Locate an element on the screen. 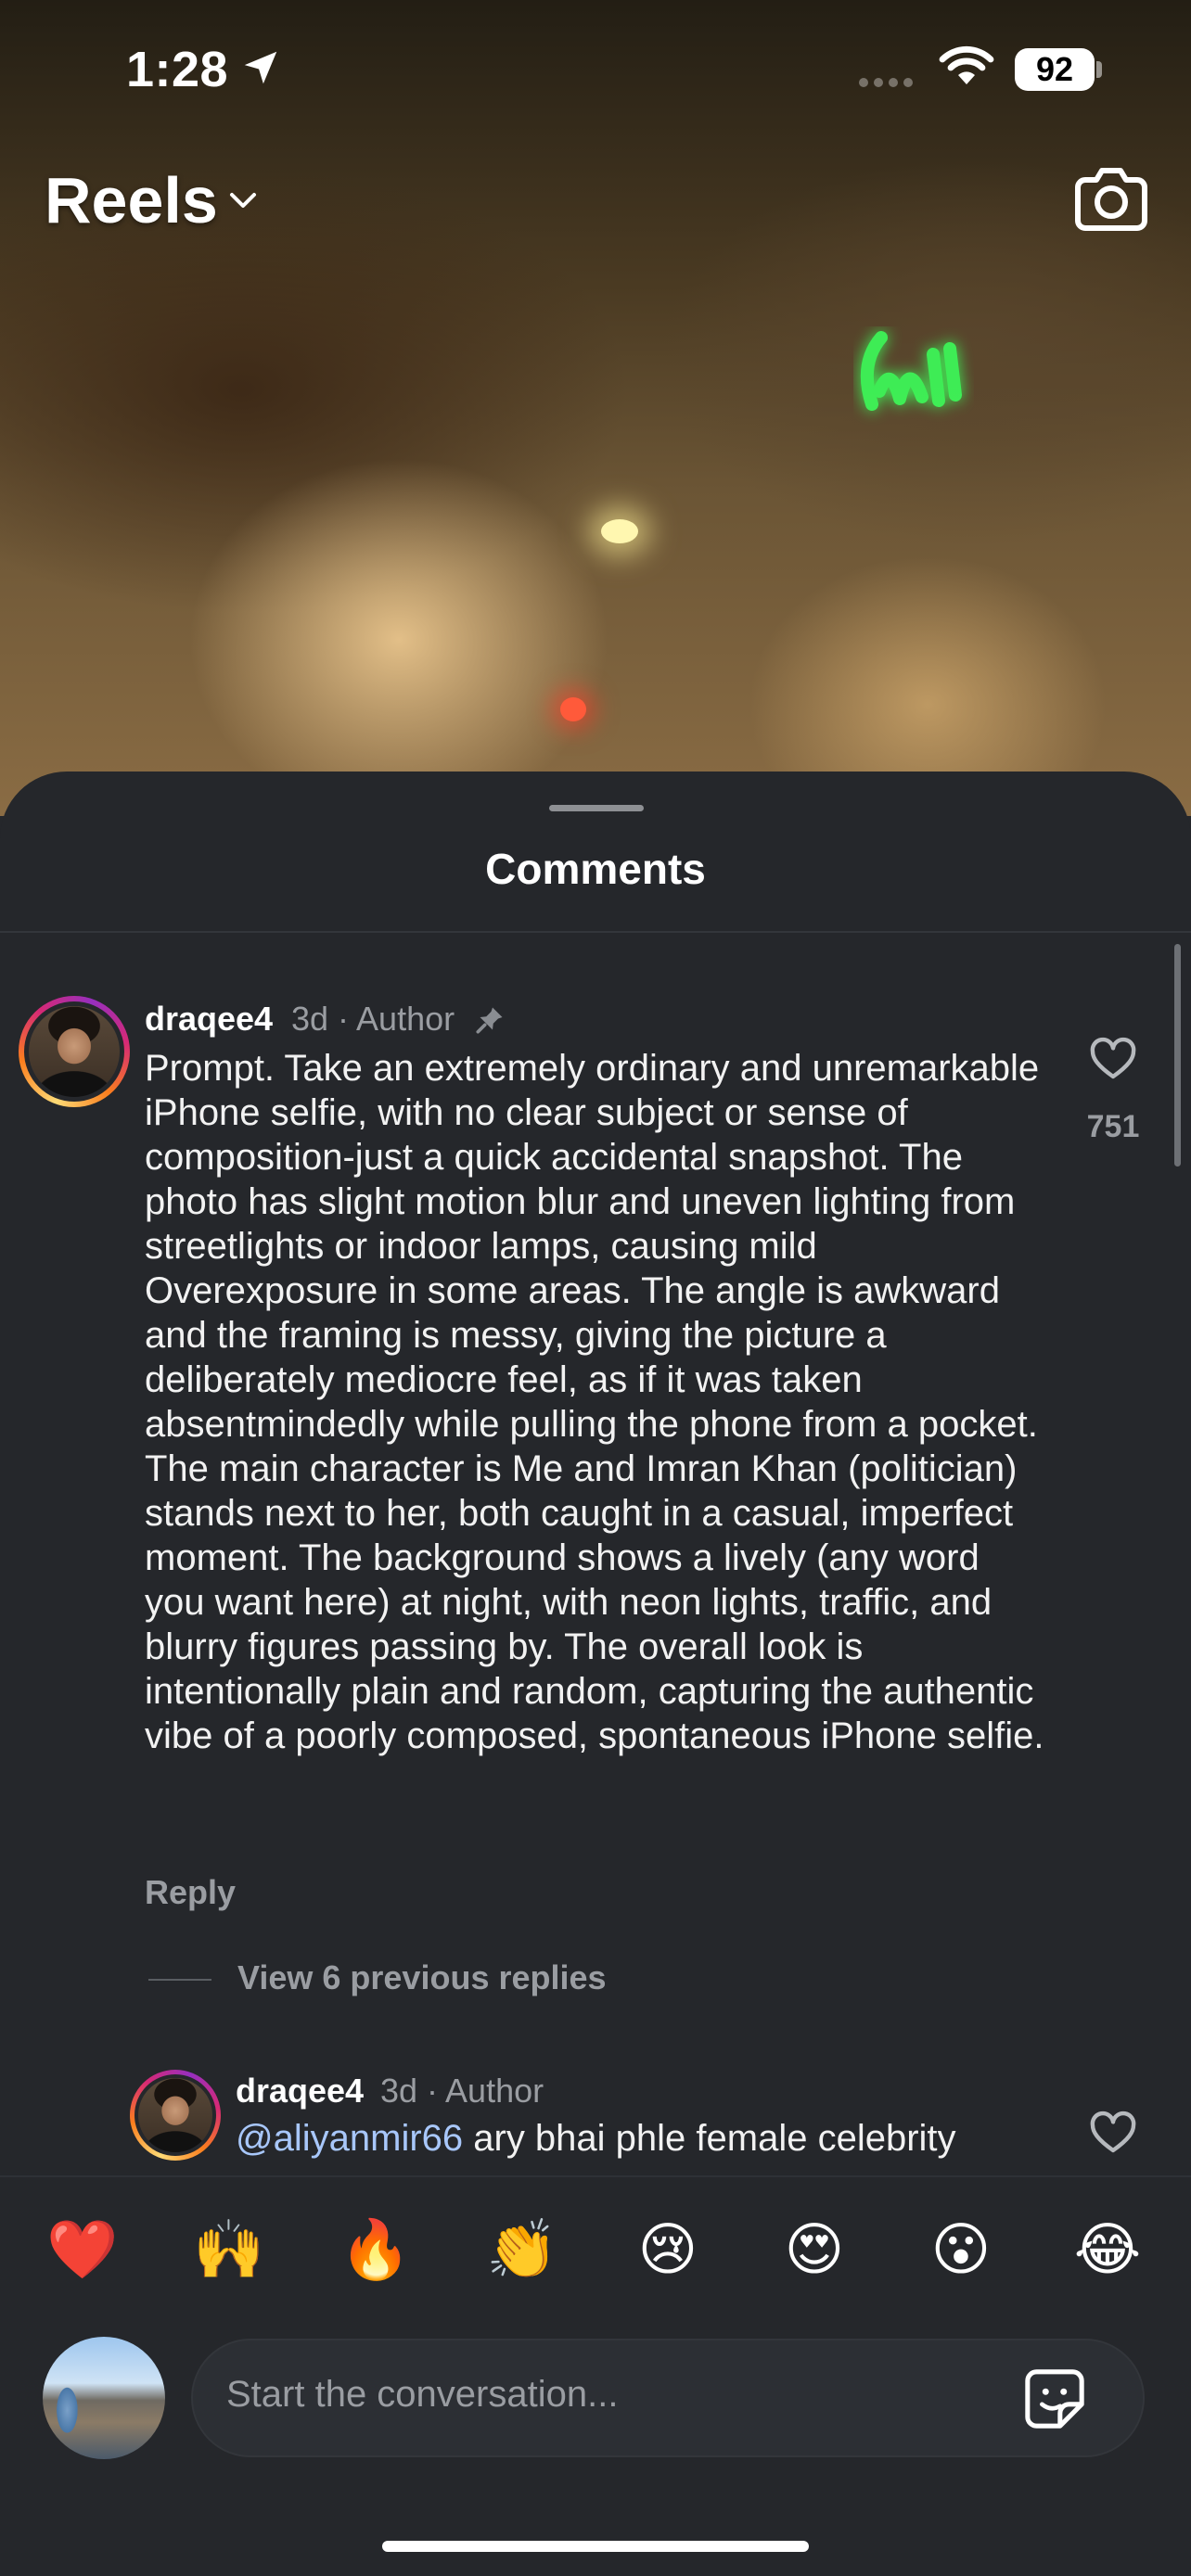 The height and width of the screenshot is (2576, 1191). emoji-crying: 😢 is located at coordinates (668, 2249).